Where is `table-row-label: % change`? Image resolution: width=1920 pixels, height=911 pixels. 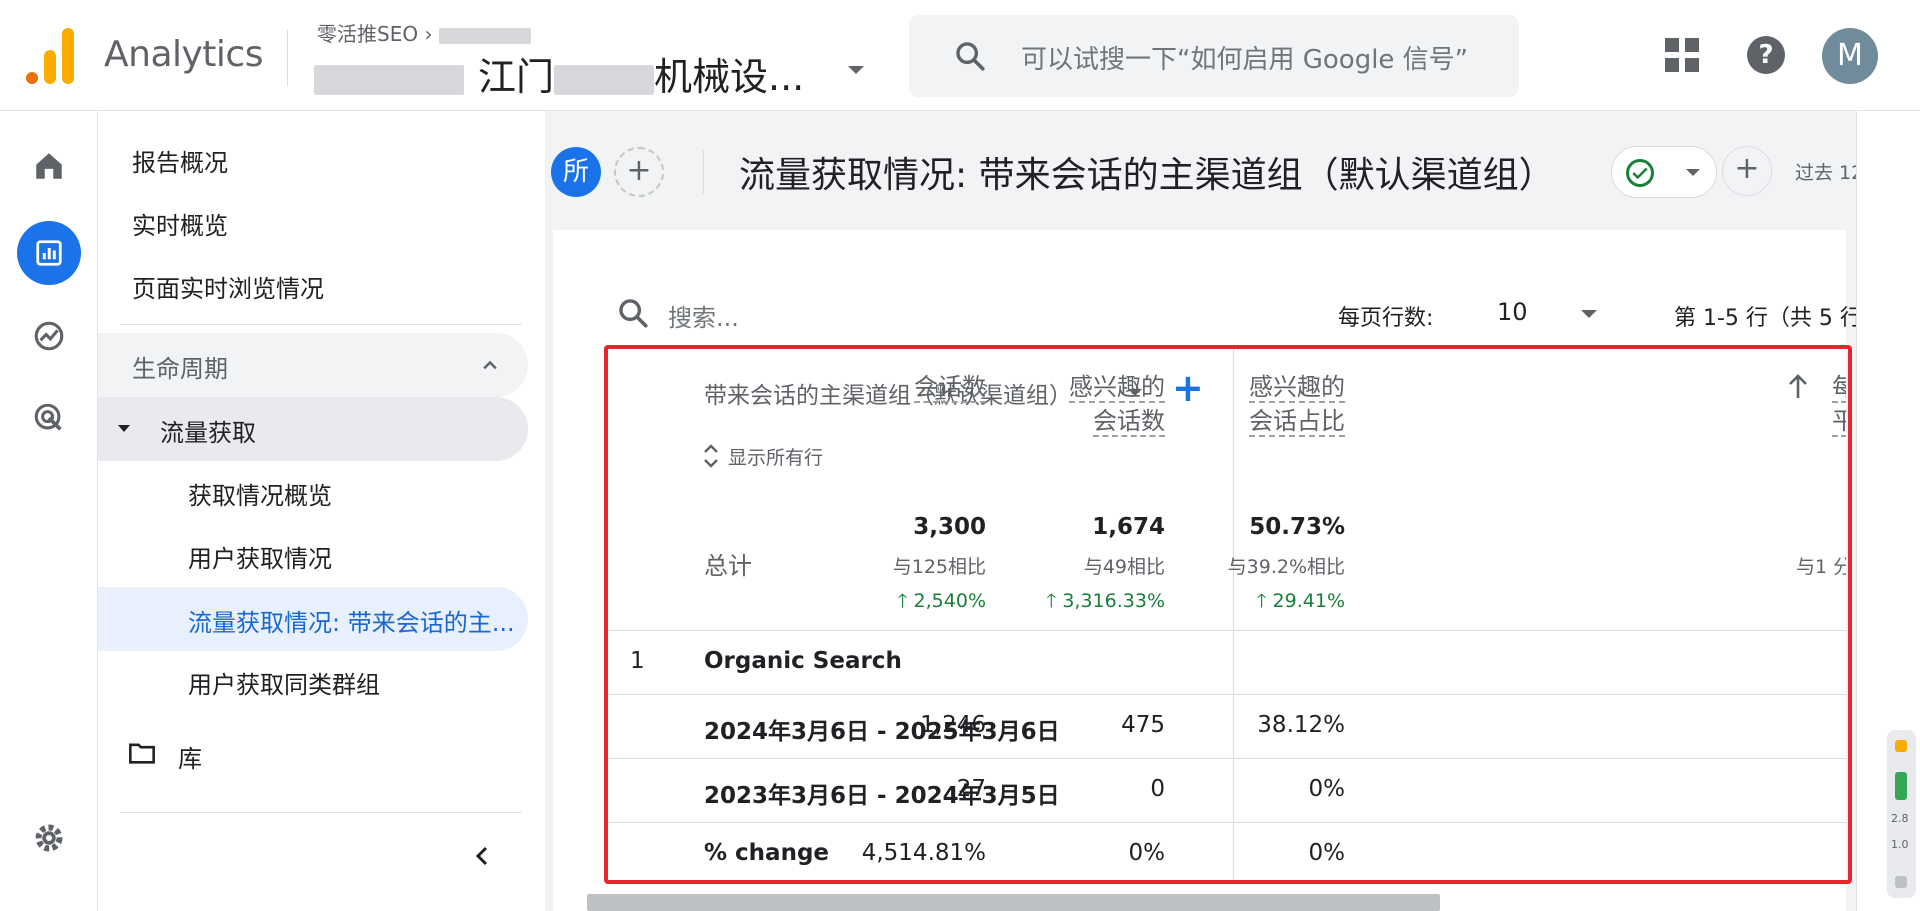 table-row-label: % change is located at coordinates (767, 853).